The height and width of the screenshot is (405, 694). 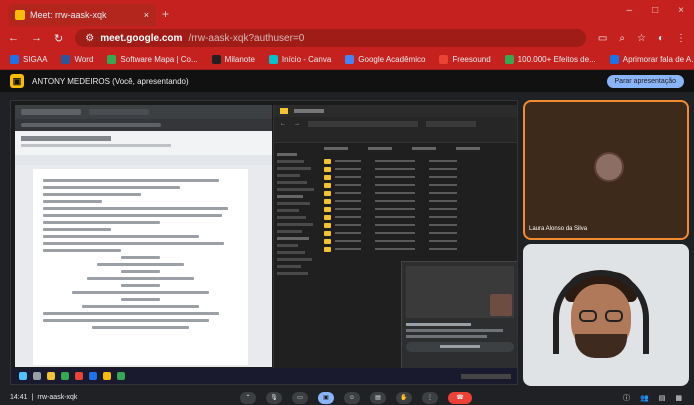 What do you see at coordinates (36, 38) in the screenshot?
I see `forward-icon: →` at bounding box center [36, 38].